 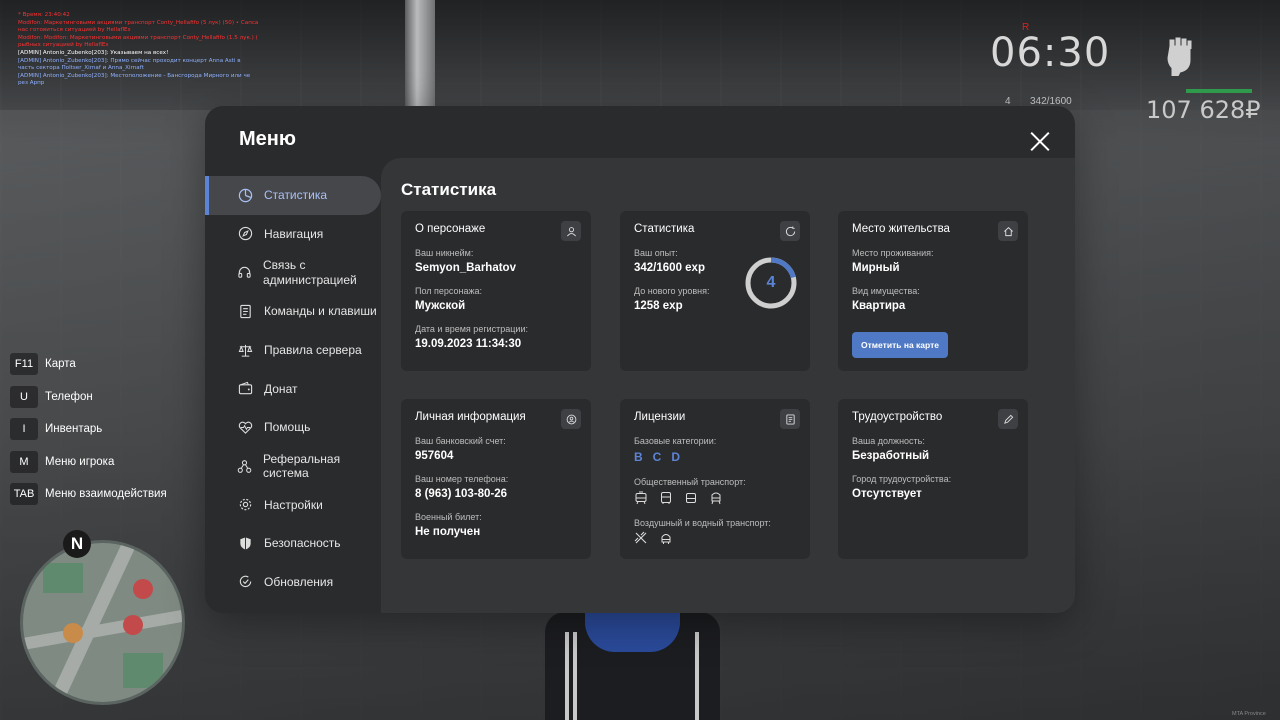 I want to click on player-character, so click(x=632, y=666).